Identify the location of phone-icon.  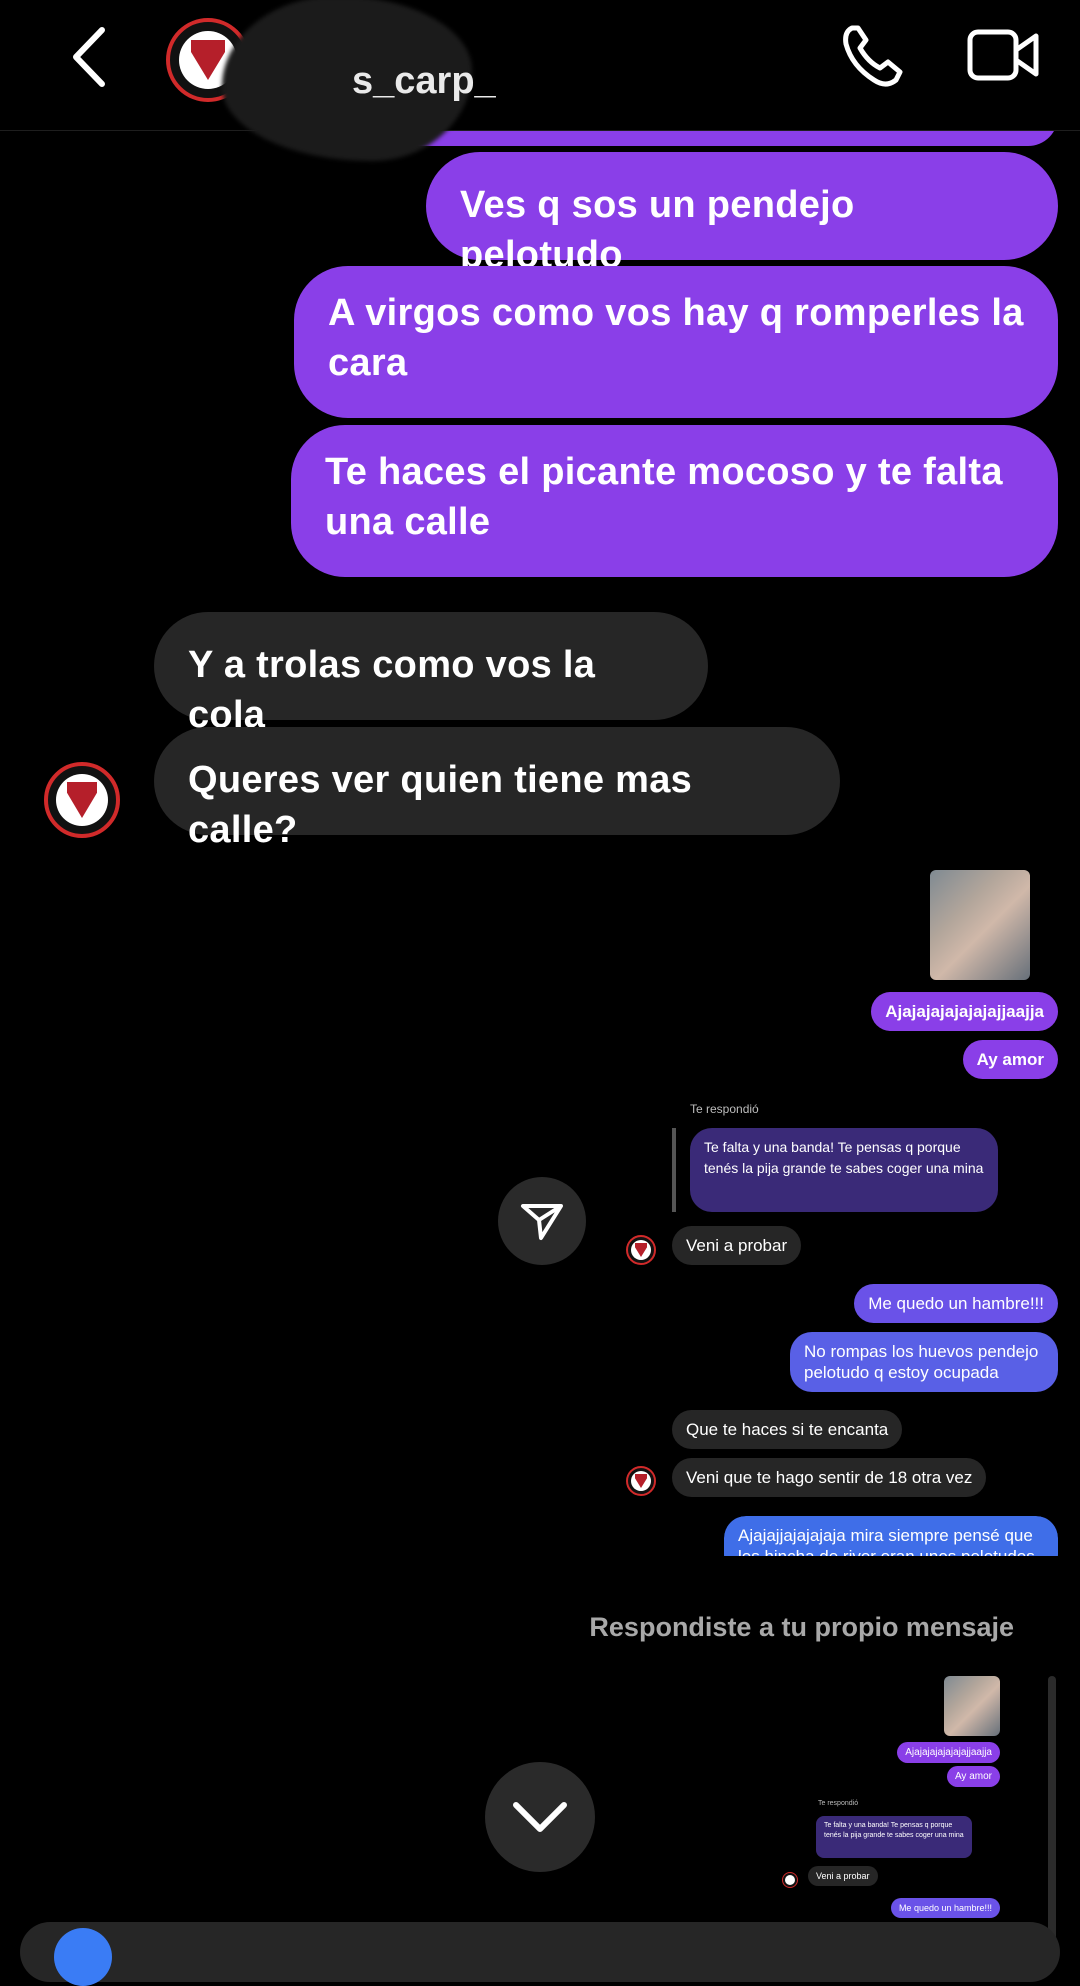
(873, 56).